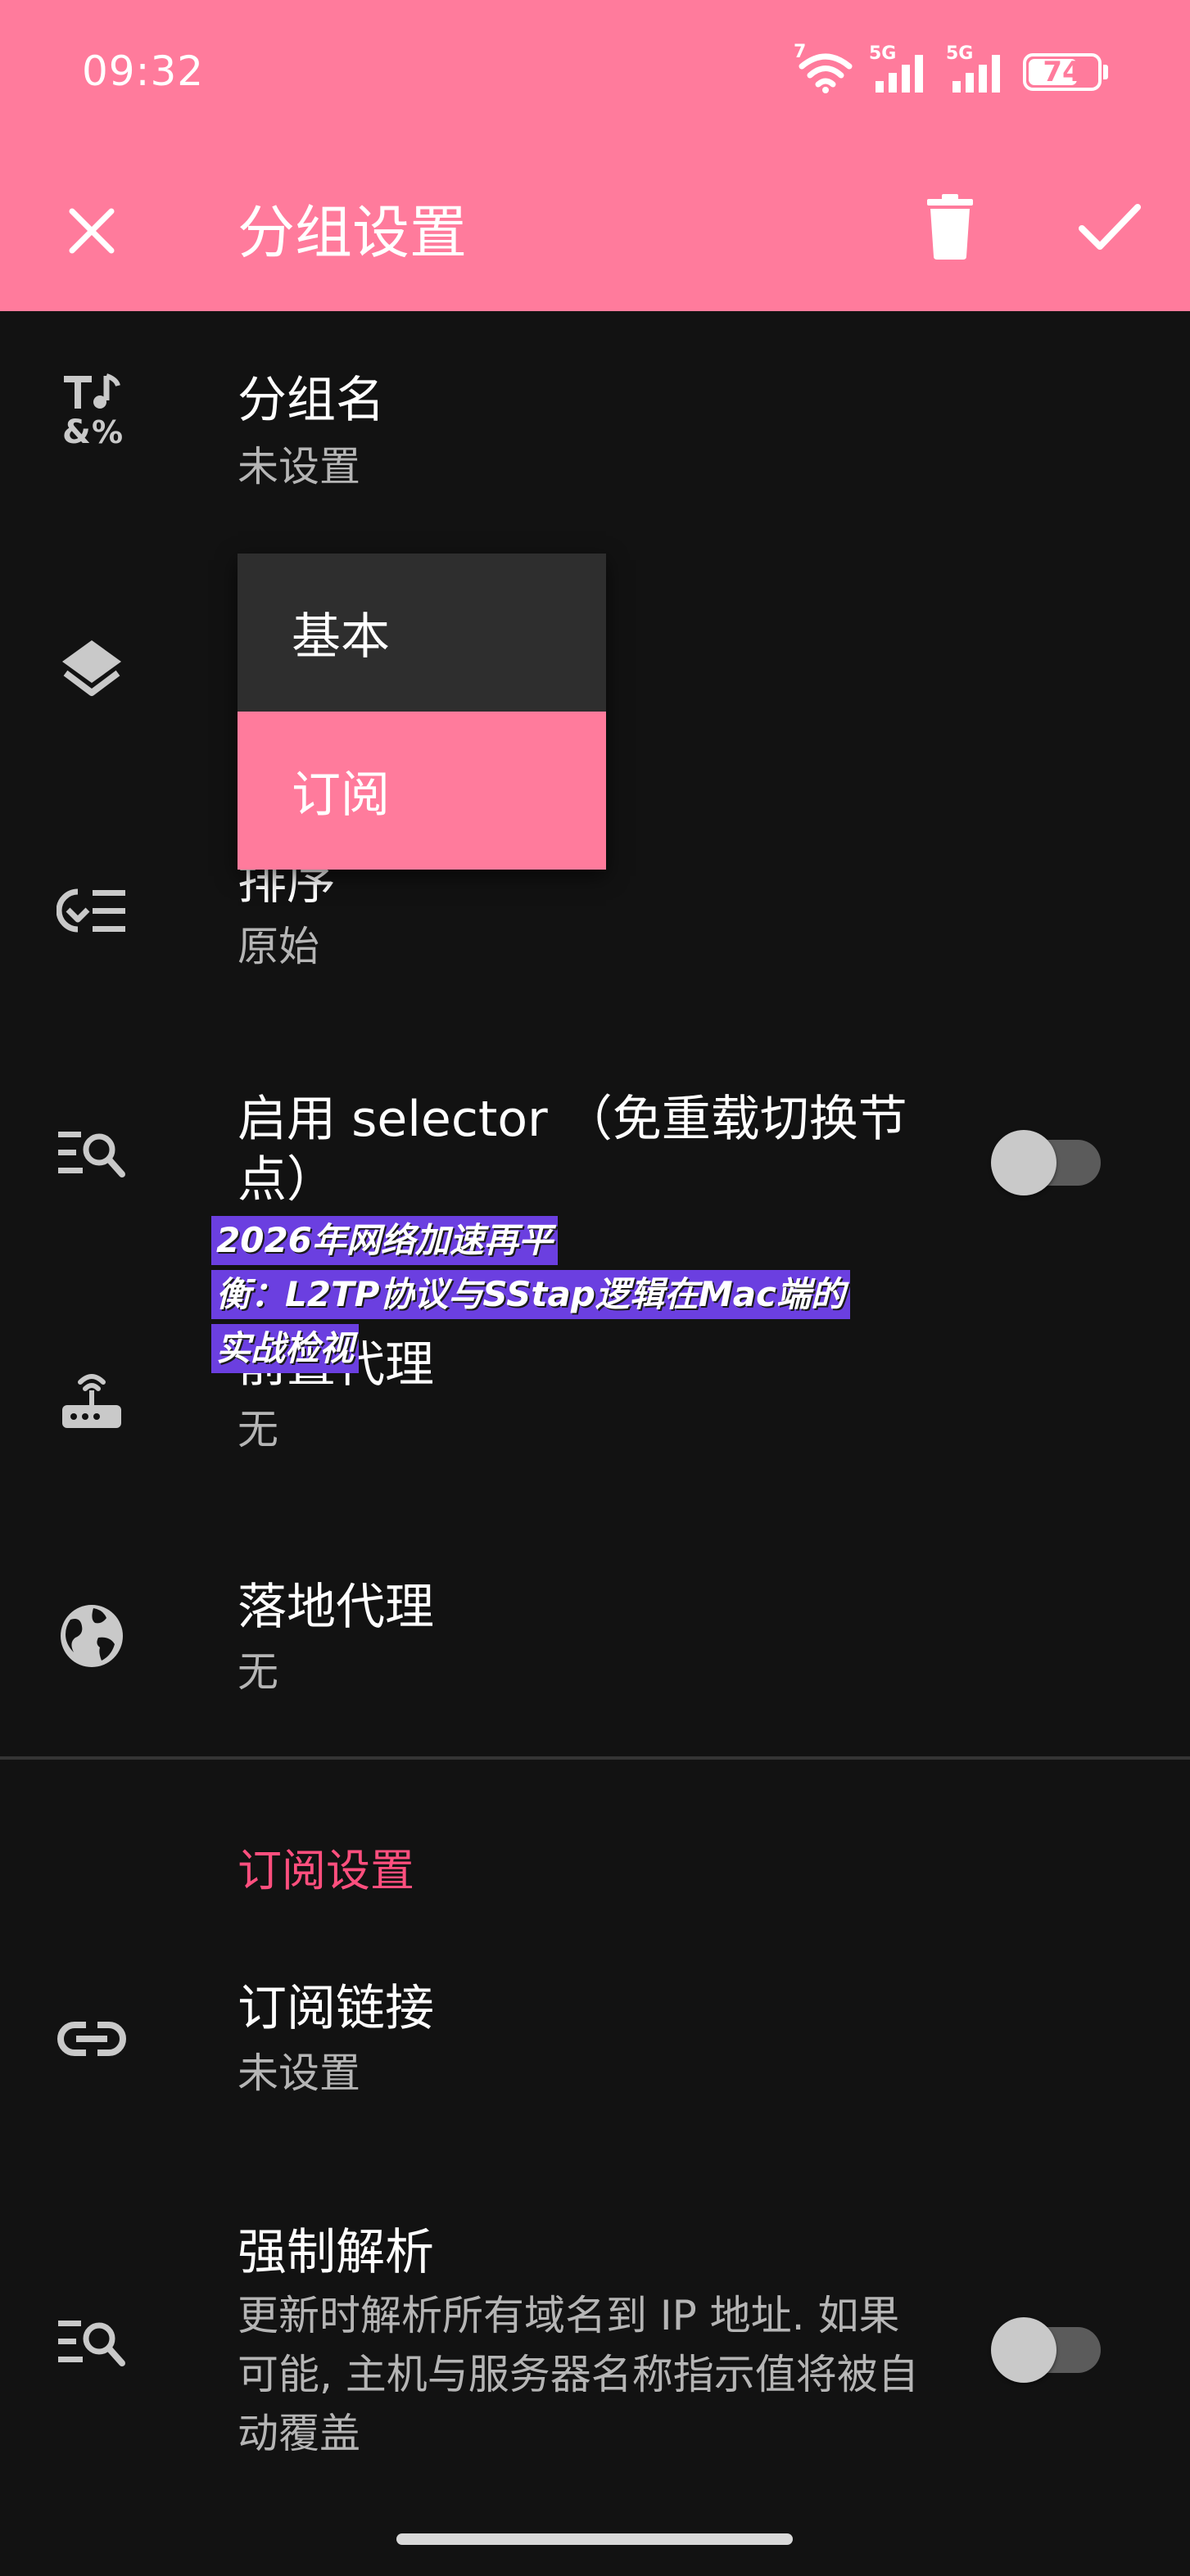  Describe the element at coordinates (595, 233) in the screenshot. I see `app-bar: 分组设置` at that location.